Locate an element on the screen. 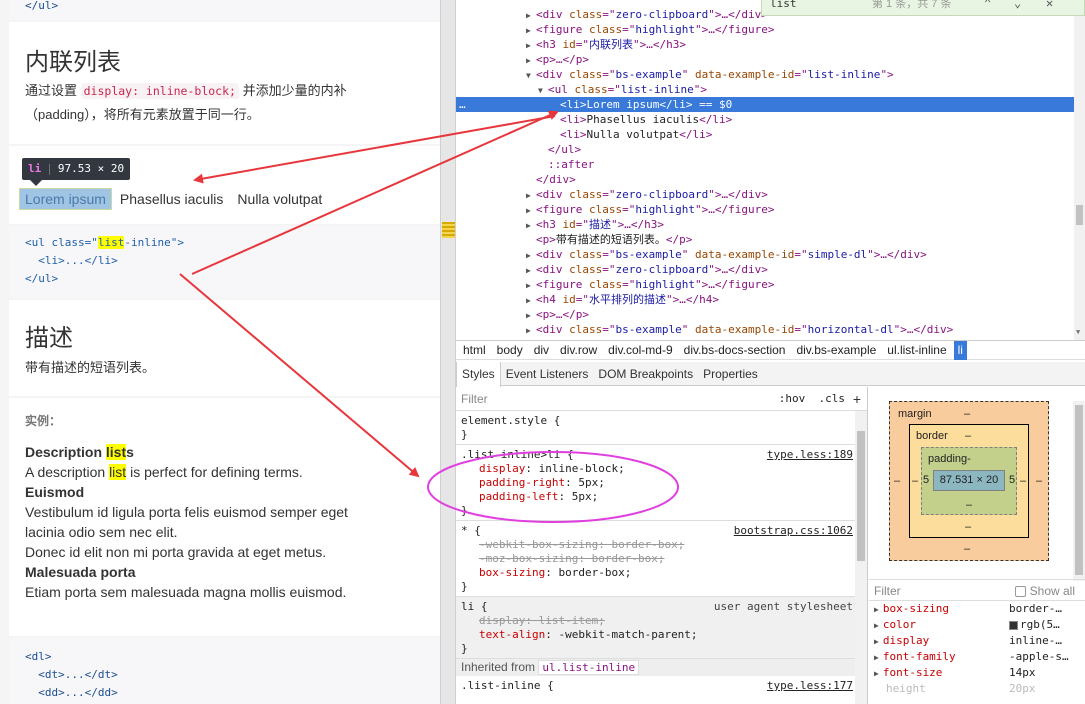 This screenshot has height=704, width=1085. scroll-down-icon: ▼ is located at coordinates (1078, 332).